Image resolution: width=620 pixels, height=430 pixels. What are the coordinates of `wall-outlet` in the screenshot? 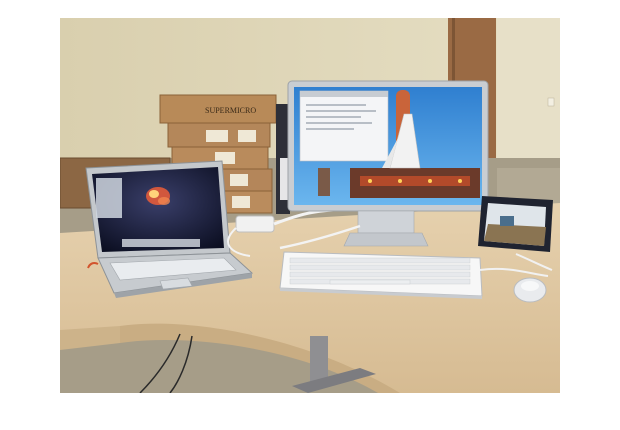 It's located at (551, 102).